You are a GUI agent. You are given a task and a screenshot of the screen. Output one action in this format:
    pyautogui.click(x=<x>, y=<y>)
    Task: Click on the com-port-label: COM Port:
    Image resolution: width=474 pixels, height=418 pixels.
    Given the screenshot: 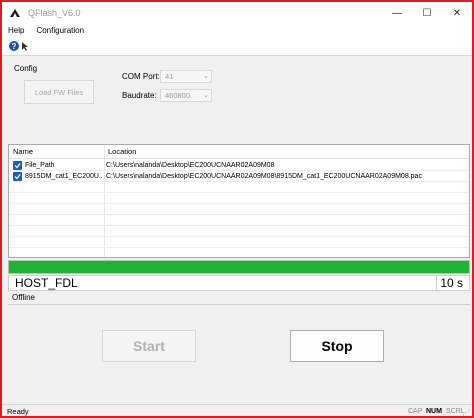 What is the action you would take?
    pyautogui.click(x=141, y=76)
    